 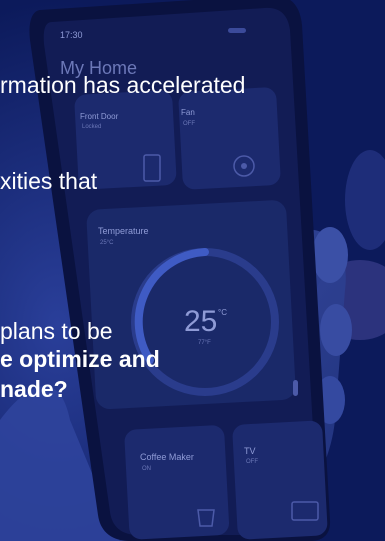 What do you see at coordinates (250, 451) in the screenshot?
I see `tile-tv-name: TV` at bounding box center [250, 451].